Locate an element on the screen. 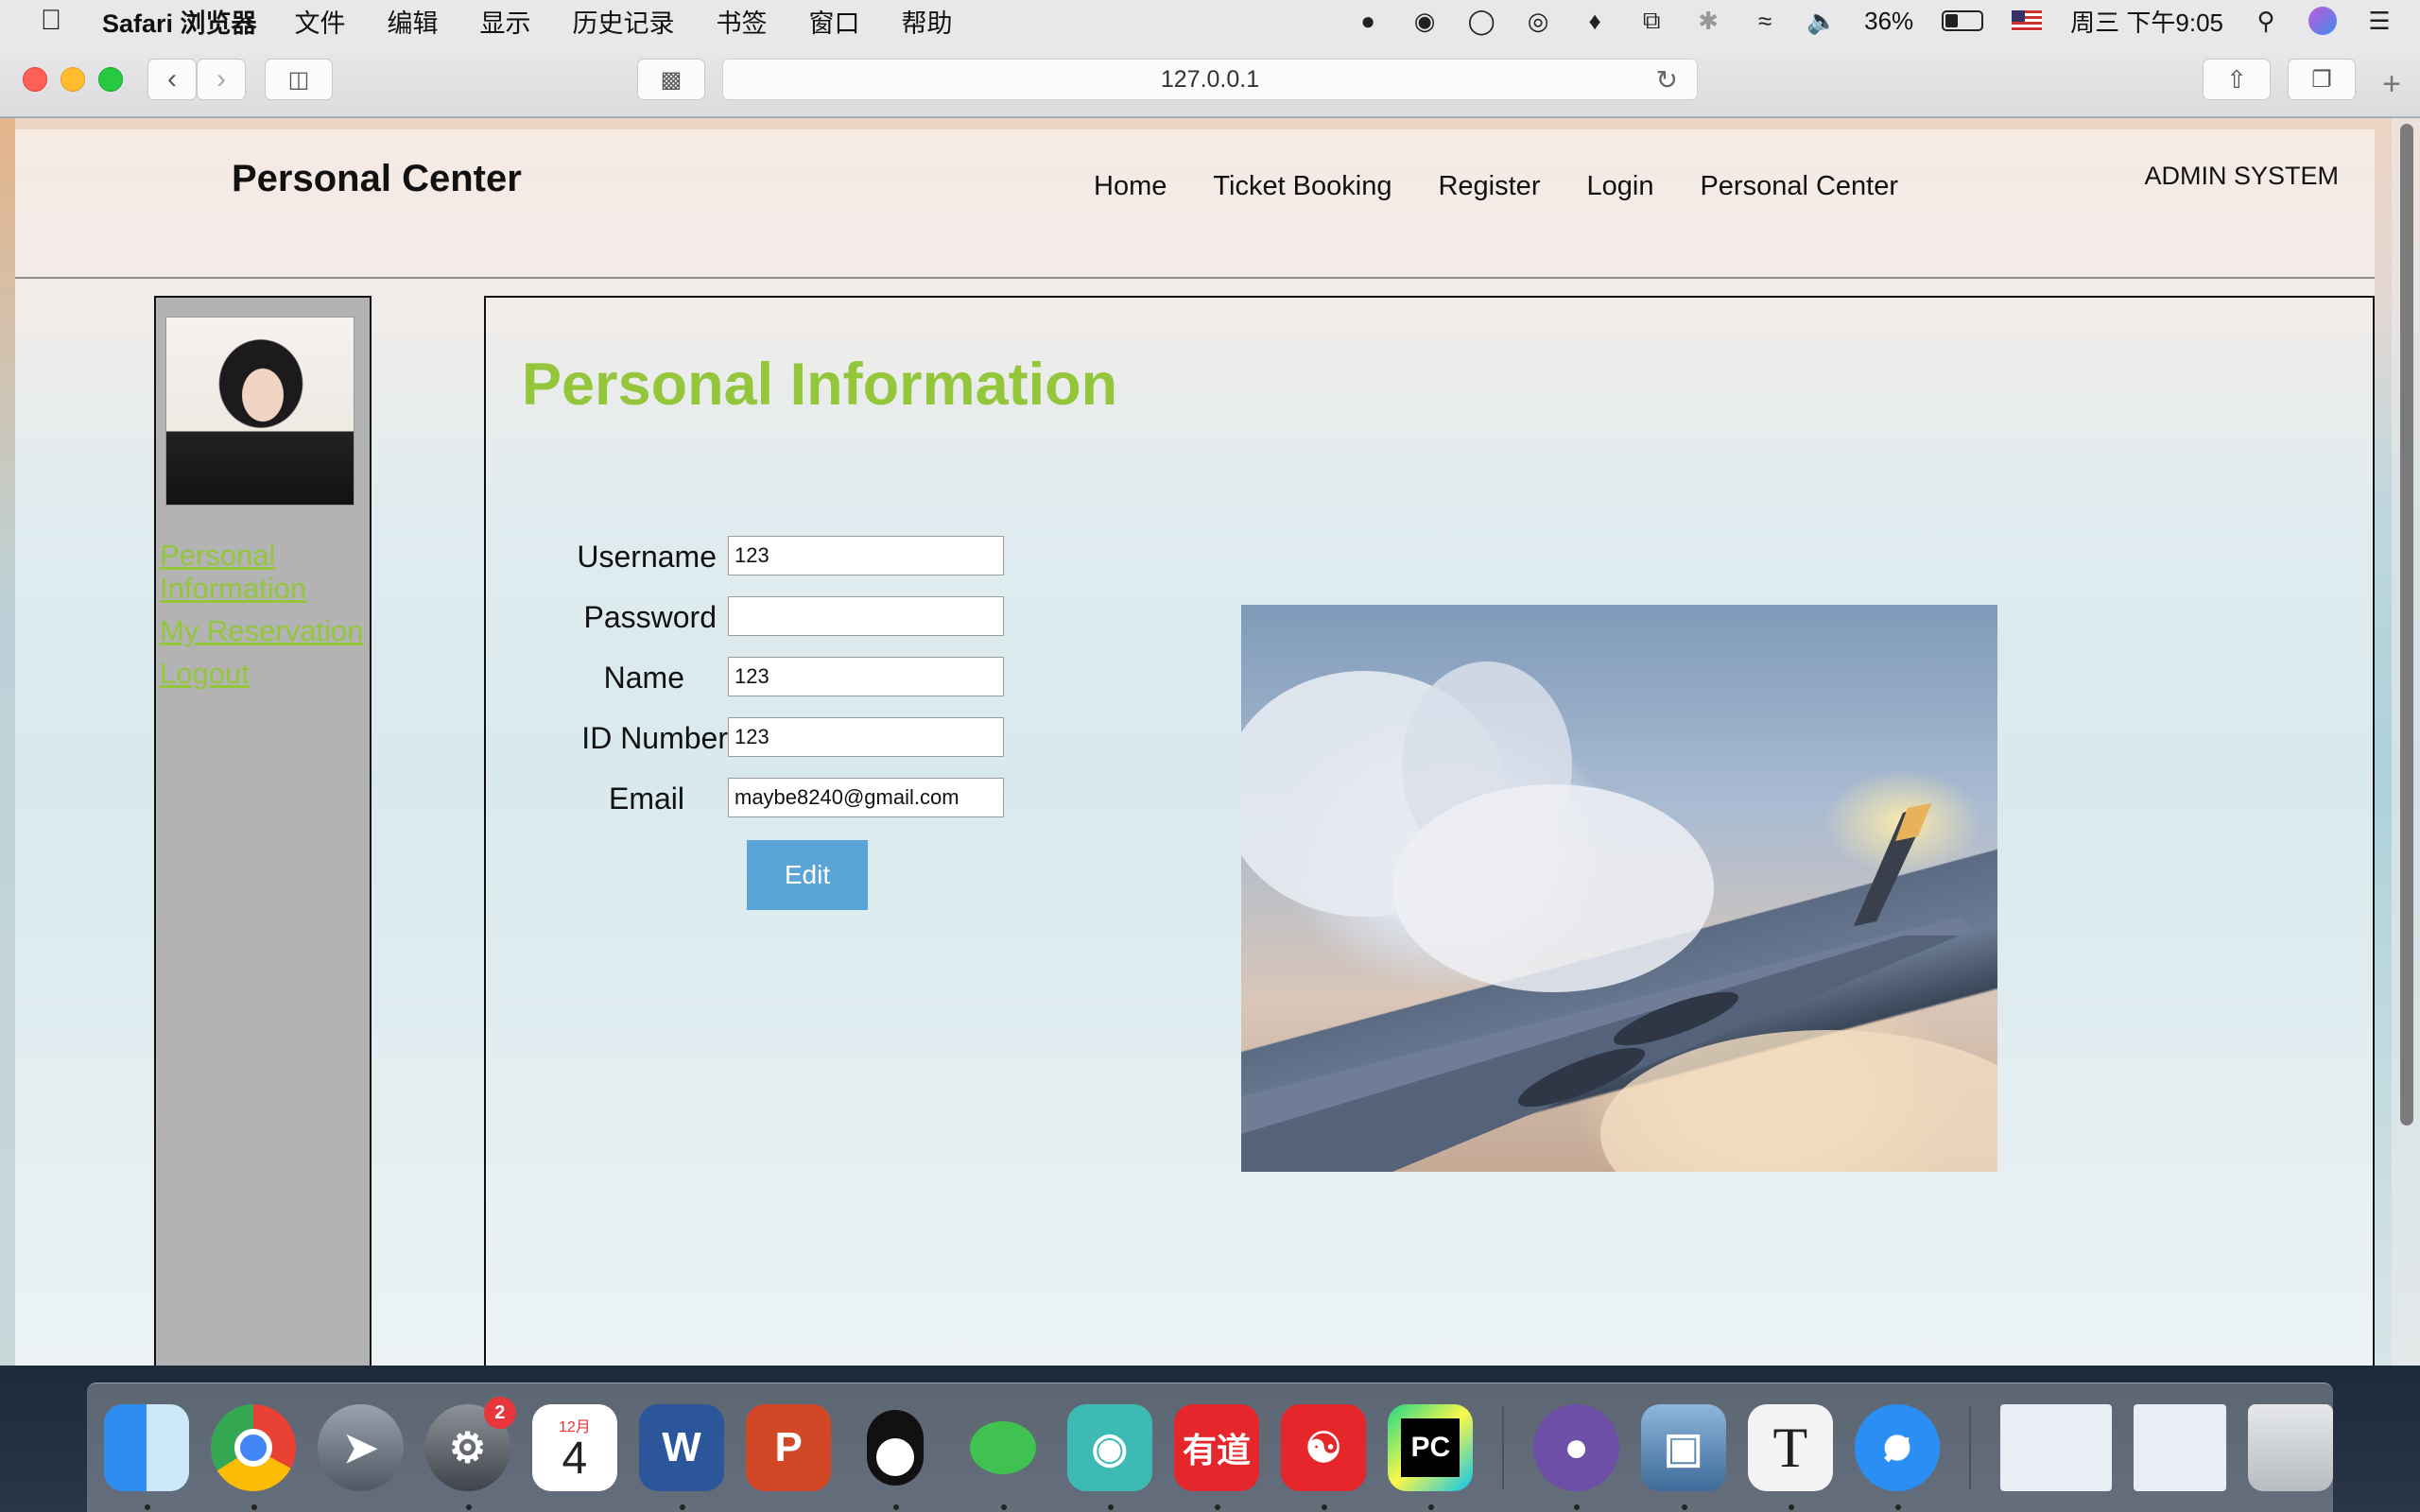 This screenshot has height=1512, width=2420. url-text: 127.0.0.1 is located at coordinates (1210, 79).